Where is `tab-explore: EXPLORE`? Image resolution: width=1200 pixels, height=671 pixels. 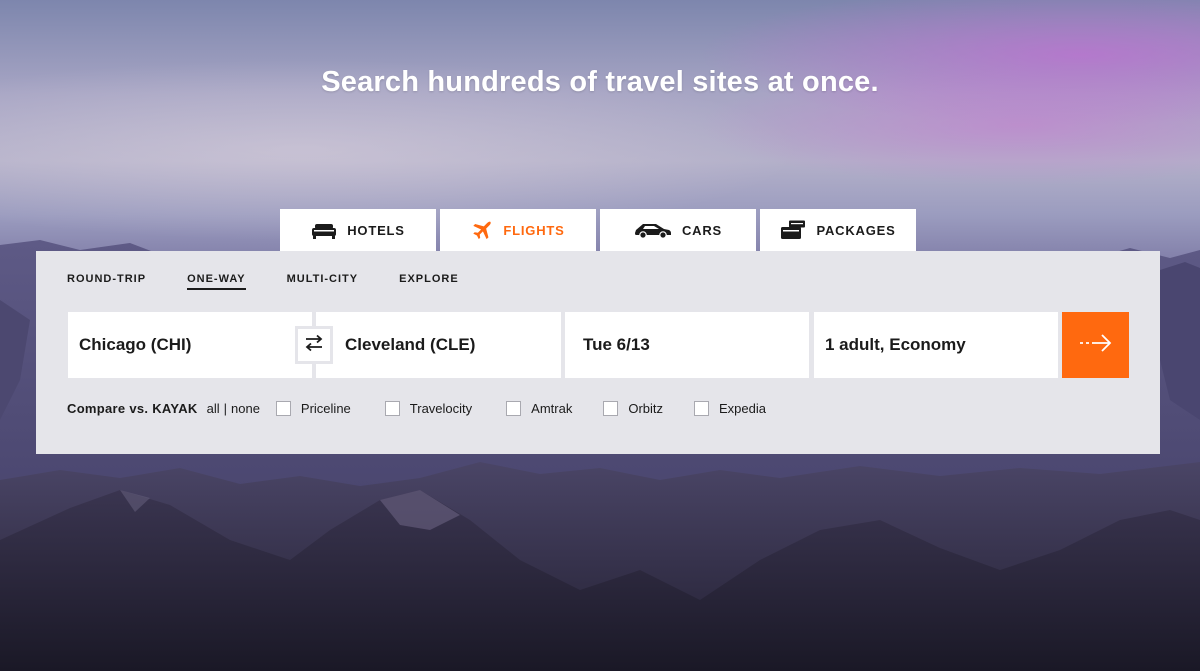 tab-explore: EXPLORE is located at coordinates (429, 281).